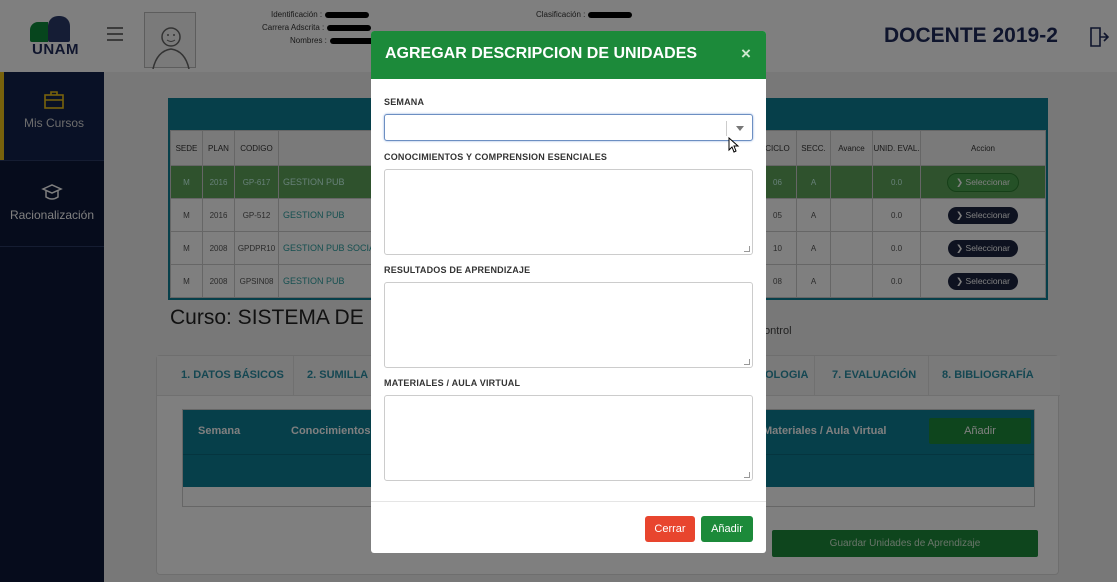 This screenshot has width=1117, height=582. I want to click on materiales-label: MATERIALES / AULA VIRTUAL, so click(452, 383).